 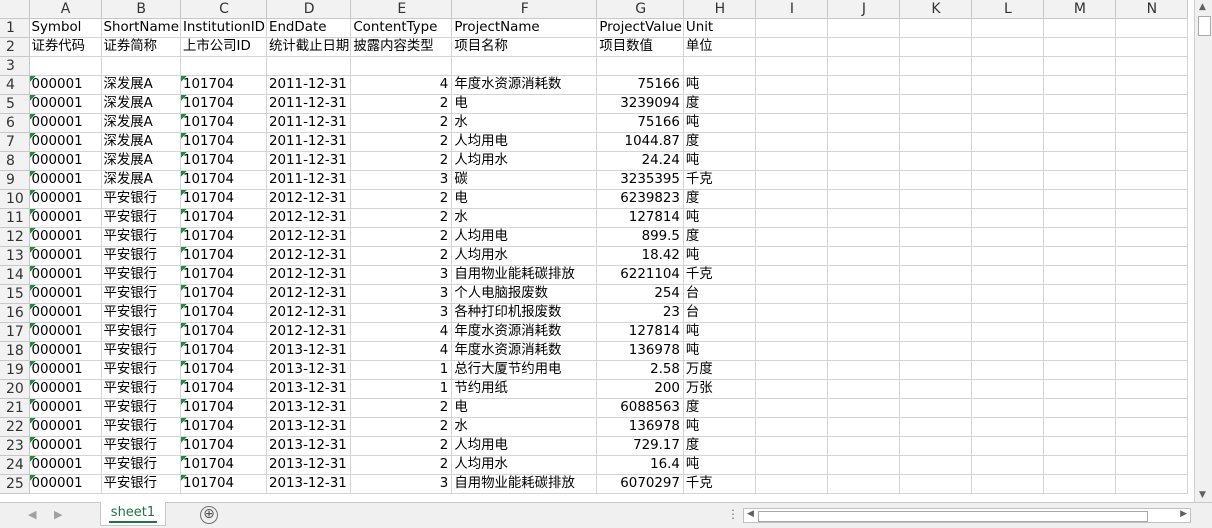 I want to click on row-header: 22, so click(x=15, y=427).